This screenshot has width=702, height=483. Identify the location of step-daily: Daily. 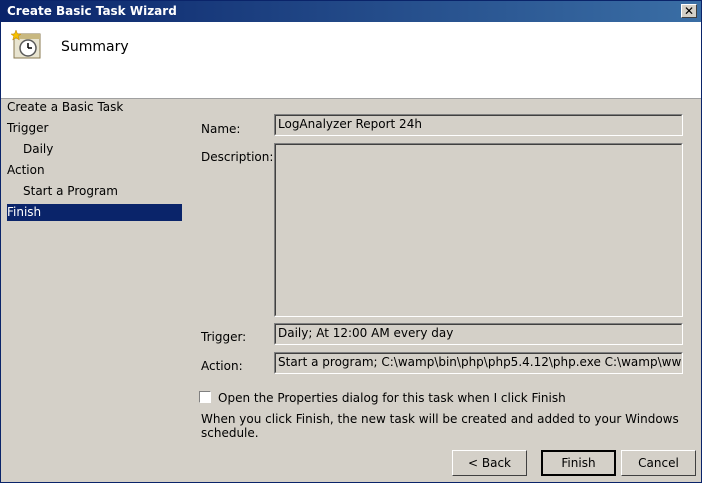
(94, 149).